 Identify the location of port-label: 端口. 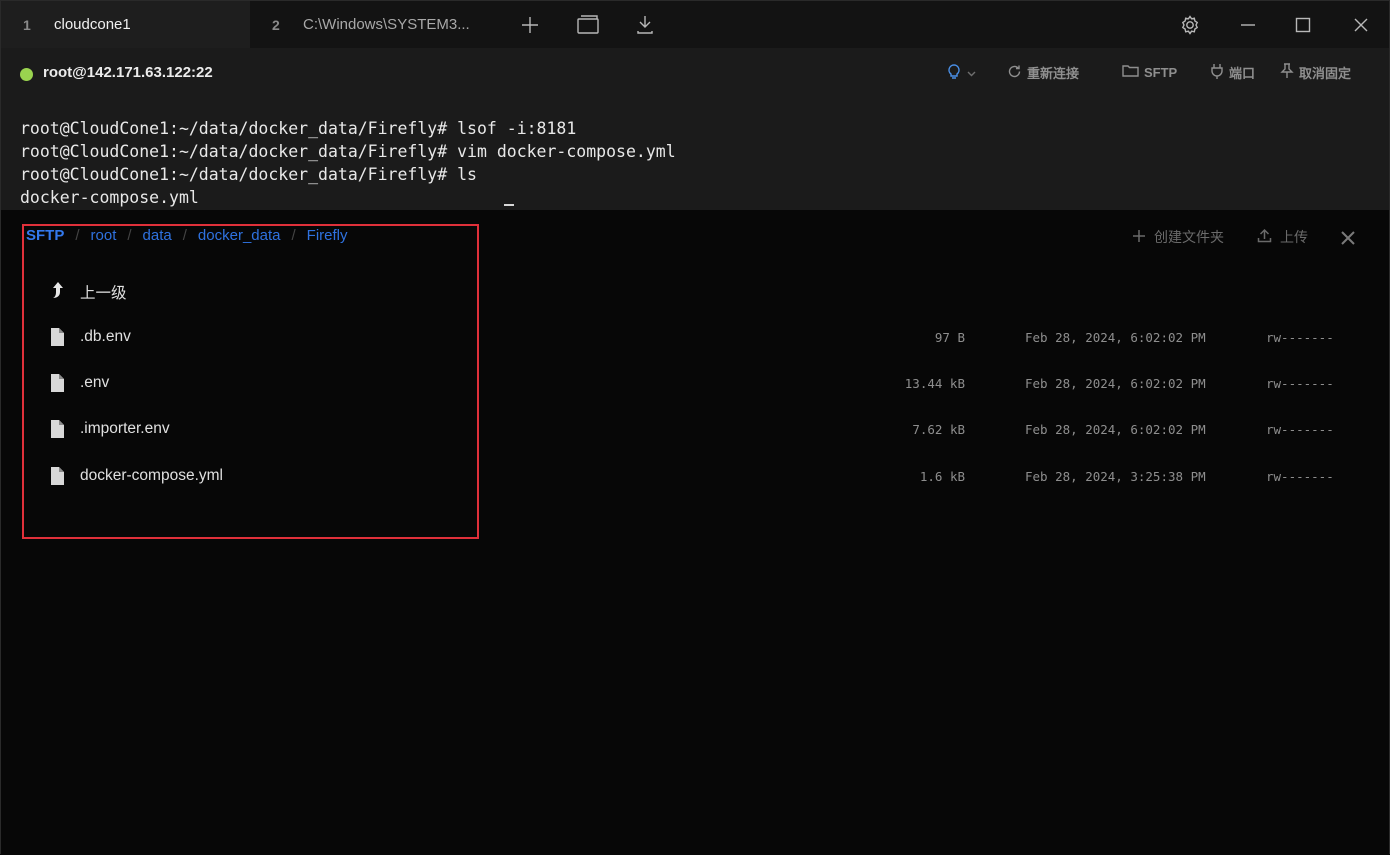
(1242, 73).